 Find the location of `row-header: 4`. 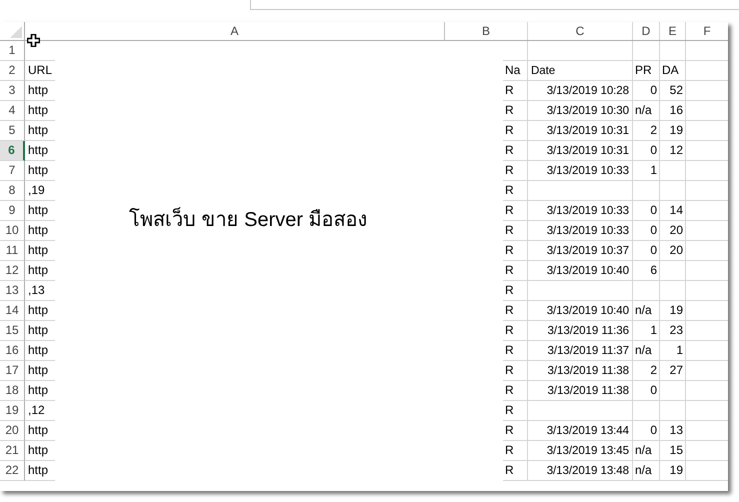

row-header: 4 is located at coordinates (12, 111).